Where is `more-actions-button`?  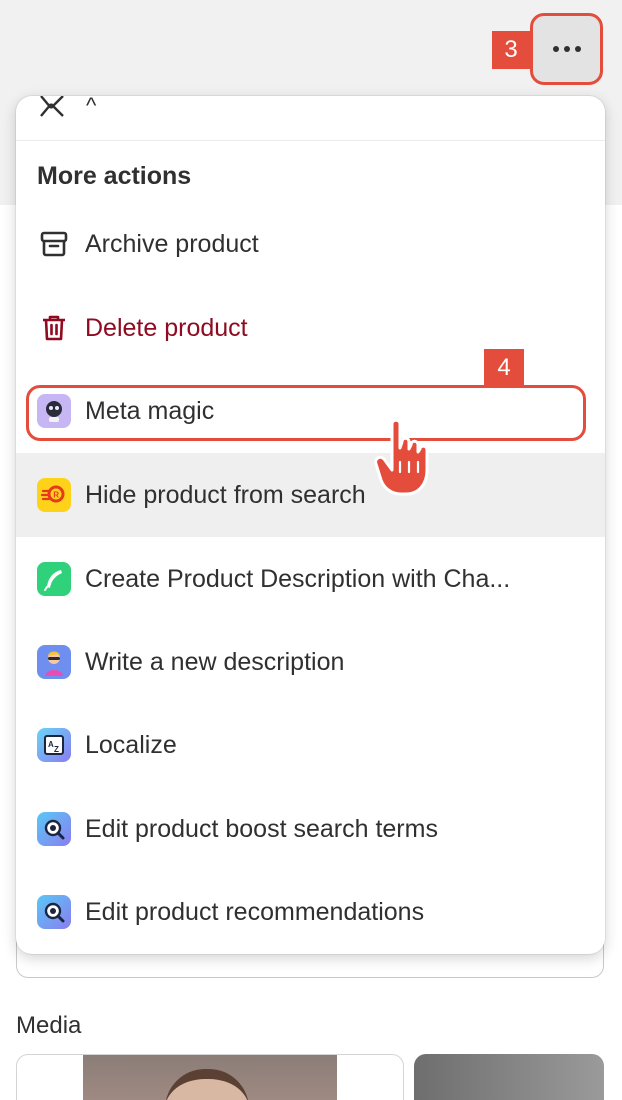
more-actions-button is located at coordinates (566, 49).